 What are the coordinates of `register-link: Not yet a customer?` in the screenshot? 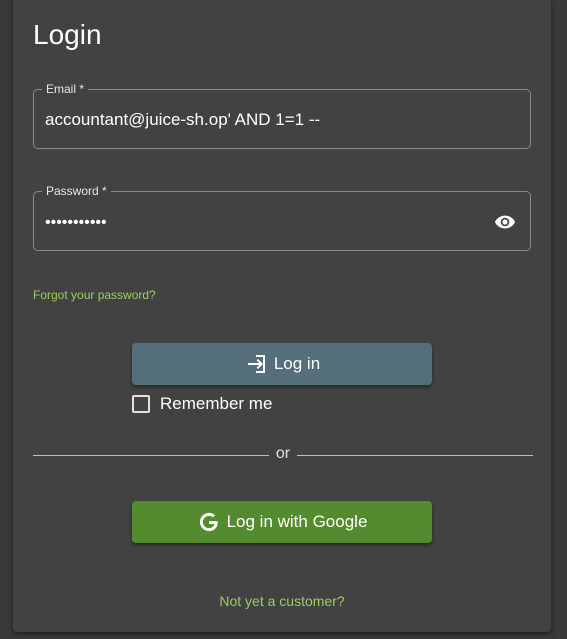 It's located at (282, 601).